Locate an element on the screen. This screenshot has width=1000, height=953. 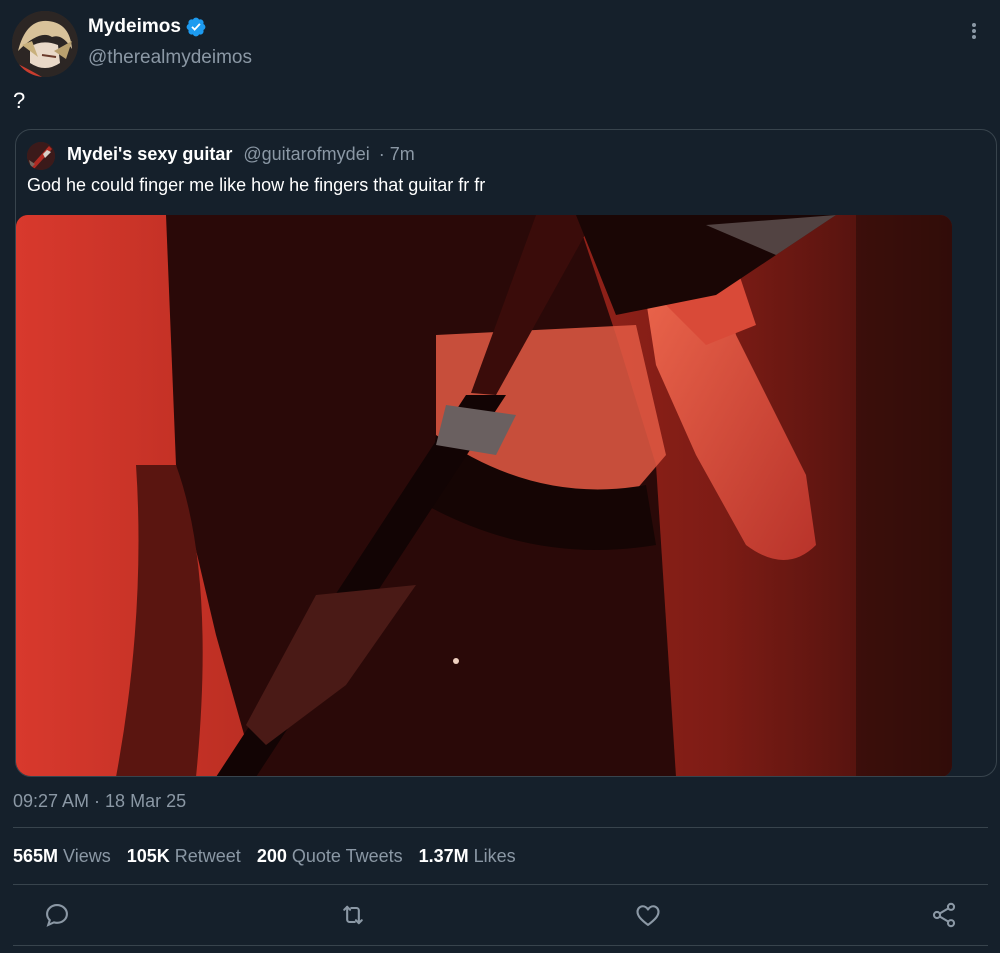
author-display-name: Mydeimos is located at coordinates (134, 27).